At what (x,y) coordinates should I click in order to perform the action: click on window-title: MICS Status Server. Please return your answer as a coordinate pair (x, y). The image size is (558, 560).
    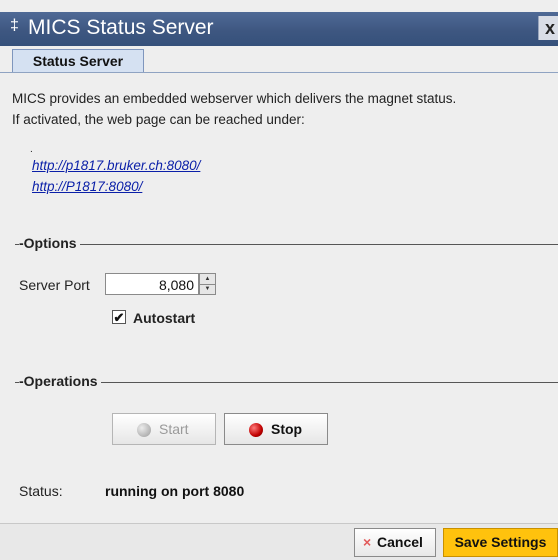
    Looking at the image, I should click on (121, 27).